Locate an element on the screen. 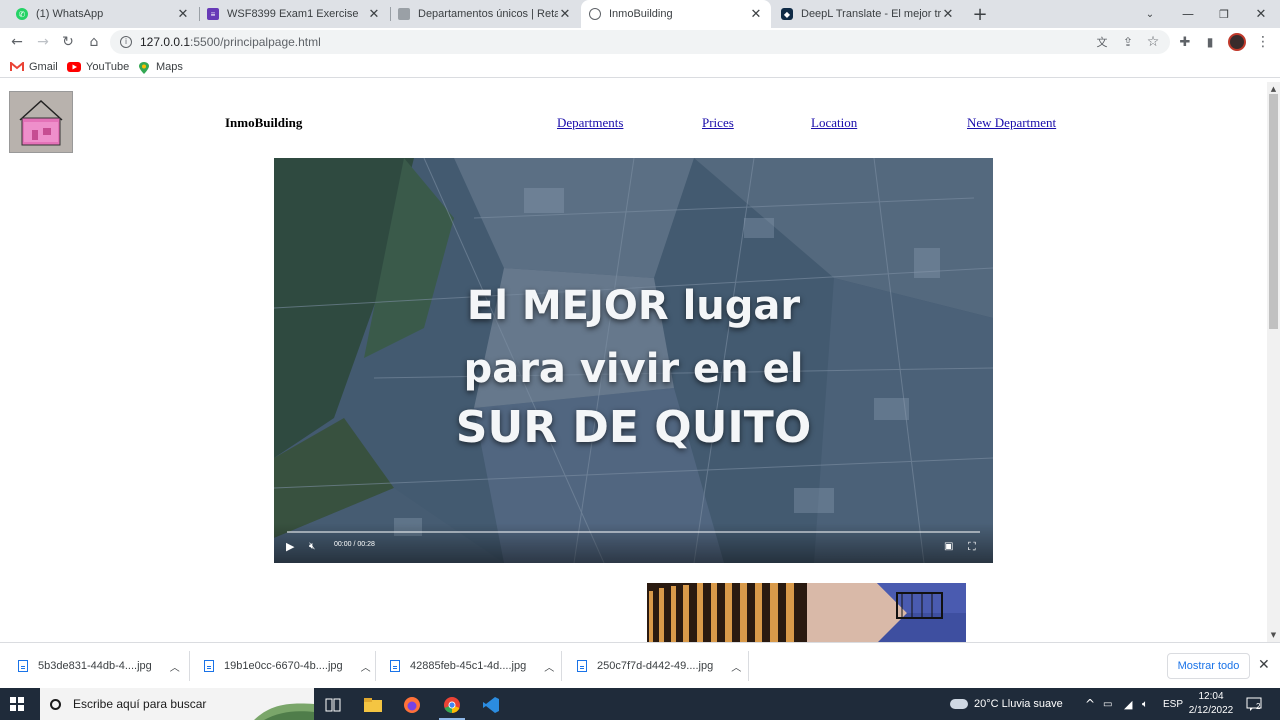  youtube-icon is located at coordinates (74, 67).